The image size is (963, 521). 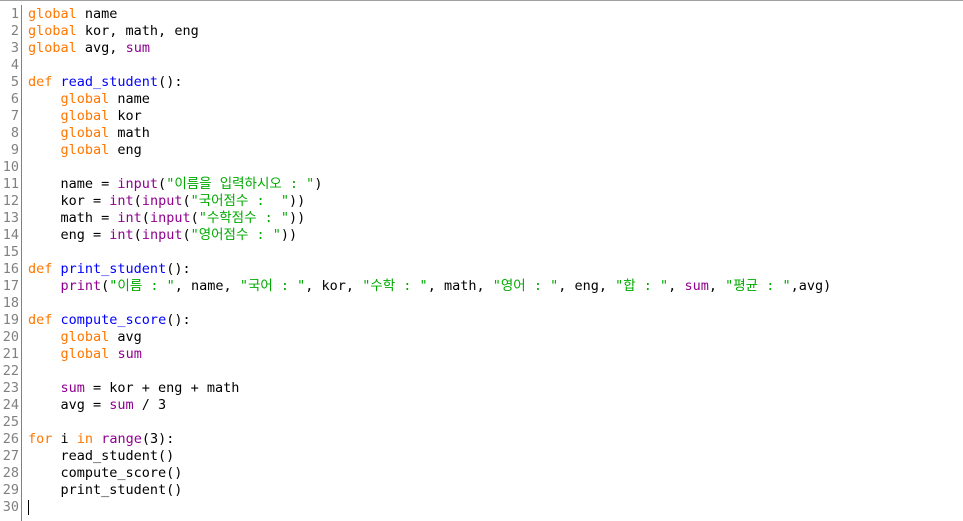 What do you see at coordinates (481, 218) in the screenshot?
I see `code-line: 13 math = int(input("수학점수 : "))` at bounding box center [481, 218].